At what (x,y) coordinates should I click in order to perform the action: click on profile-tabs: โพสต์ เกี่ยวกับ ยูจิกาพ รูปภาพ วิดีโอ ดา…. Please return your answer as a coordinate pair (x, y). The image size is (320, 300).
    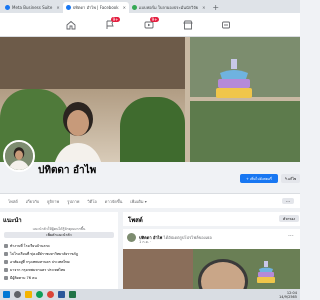
    Looking at the image, I should click on (150, 200).